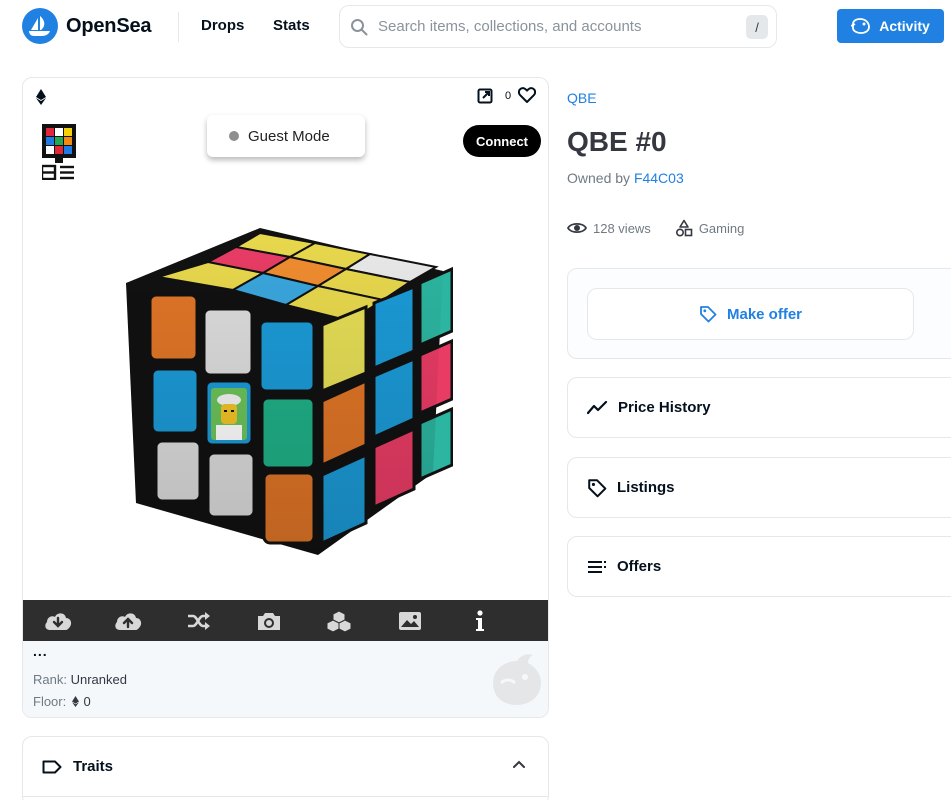 This screenshot has height=800, width=951. Describe the element at coordinates (582, 98) in the screenshot. I see `collection-link: QBE` at that location.